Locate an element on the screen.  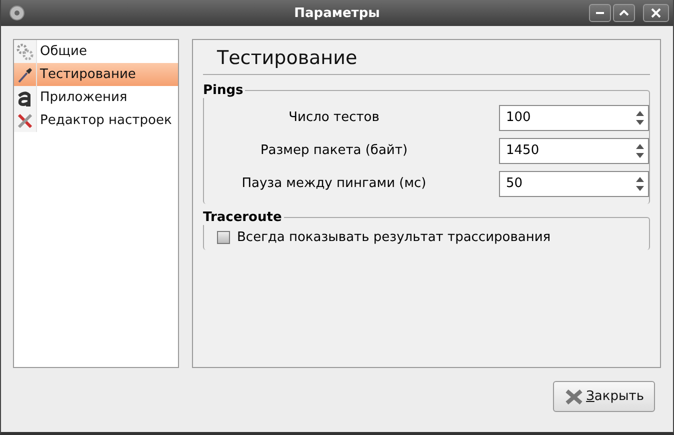
checkbox is located at coordinates (223, 237).